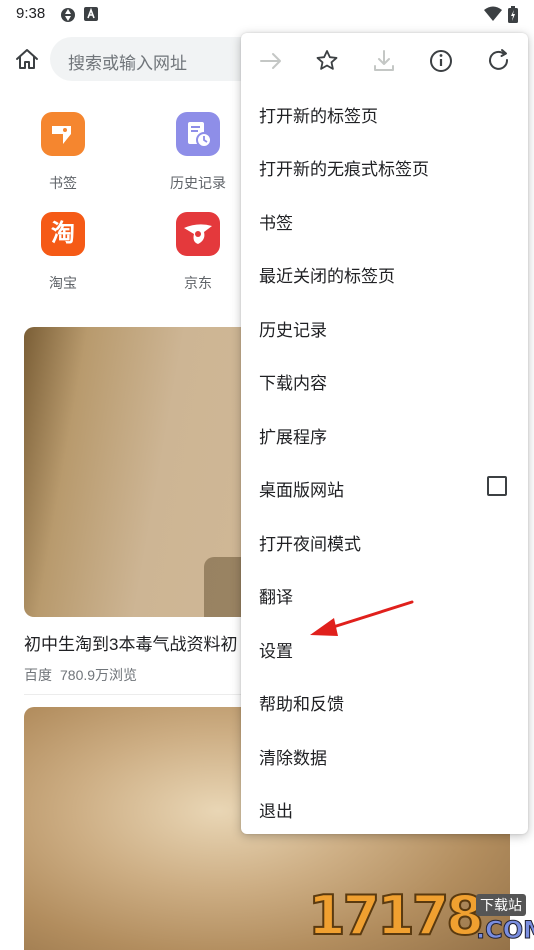 This screenshot has width=534, height=950. I want to click on watermark-digits: 17178, so click(396, 915).